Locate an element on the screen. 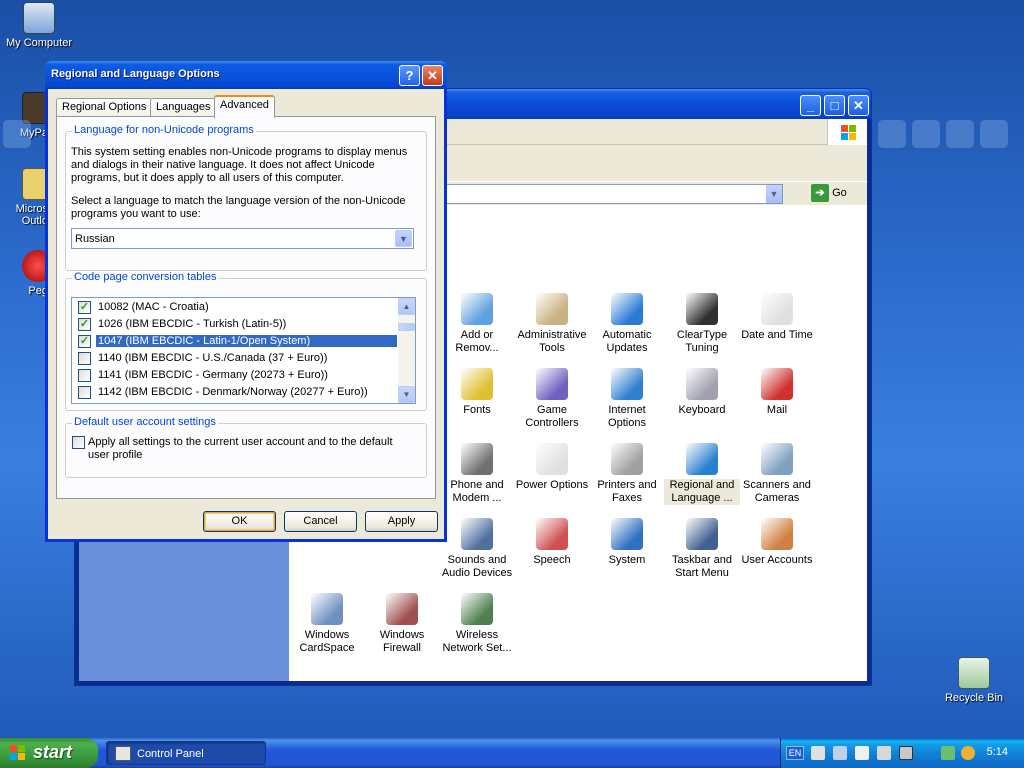 The width and height of the screenshot is (1024, 768). desktop-icon-my-computer: My Computer is located at coordinates (39, 25).